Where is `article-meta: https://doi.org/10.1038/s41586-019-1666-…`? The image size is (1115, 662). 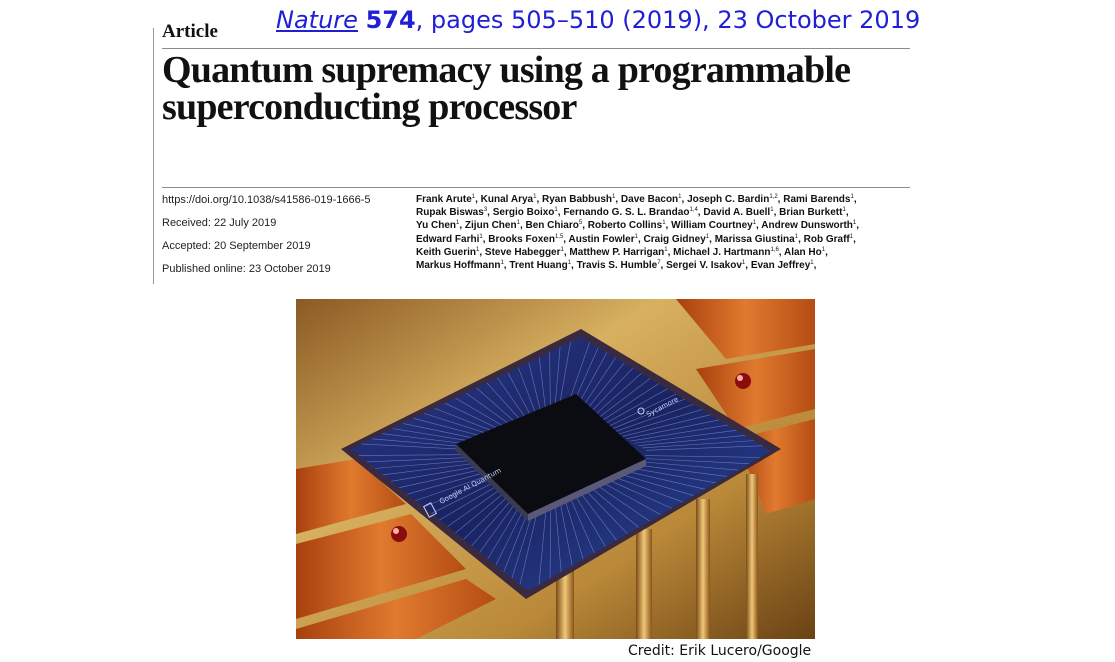 article-meta: https://doi.org/10.1038/s41586-019-1666-… is located at coordinates (282, 240).